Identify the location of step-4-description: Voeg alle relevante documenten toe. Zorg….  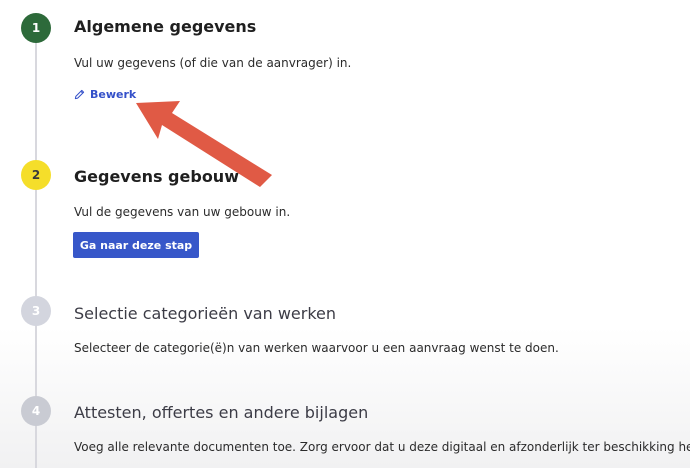
(382, 447).